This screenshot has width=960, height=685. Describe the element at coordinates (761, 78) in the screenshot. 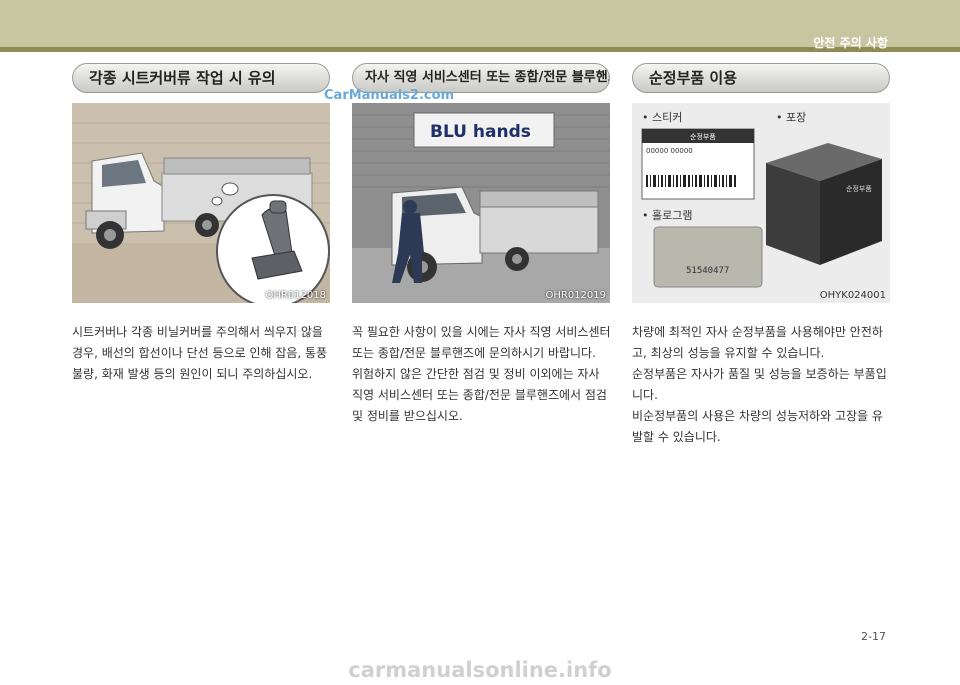

I see `column-3-title: 순정부품 이용` at that location.